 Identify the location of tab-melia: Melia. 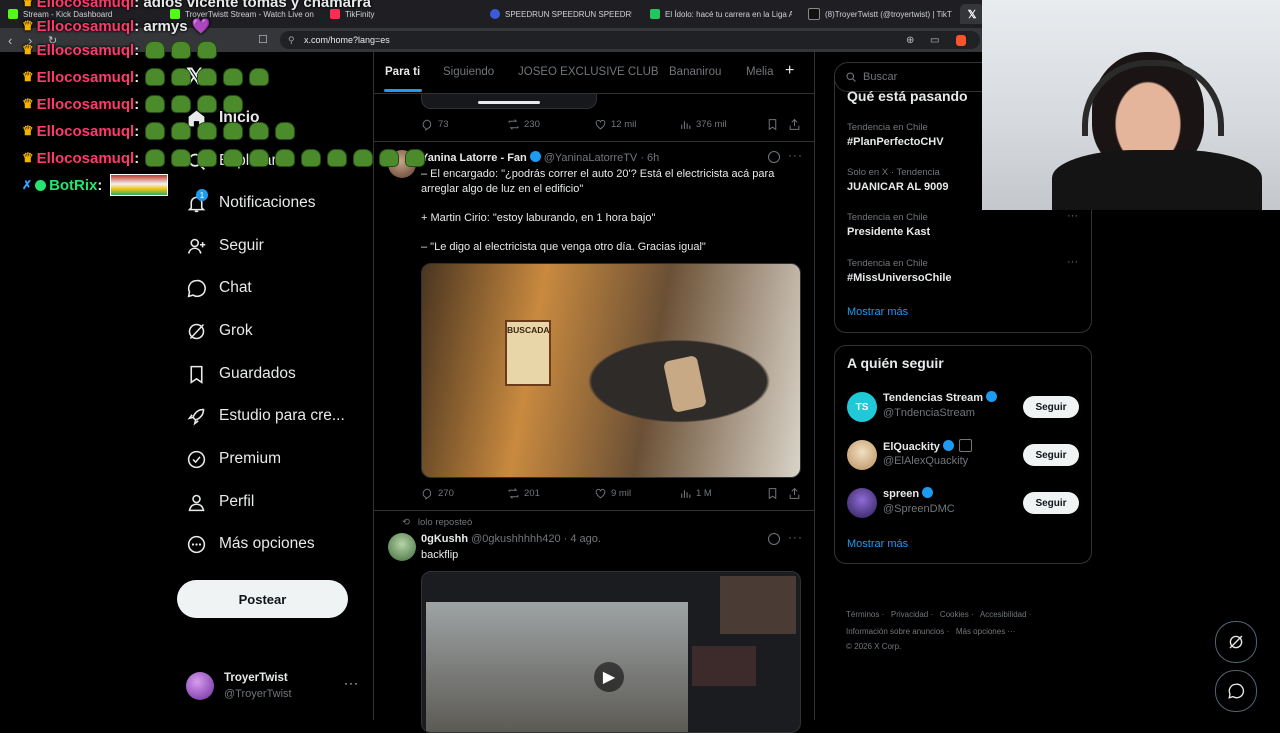
(759, 72).